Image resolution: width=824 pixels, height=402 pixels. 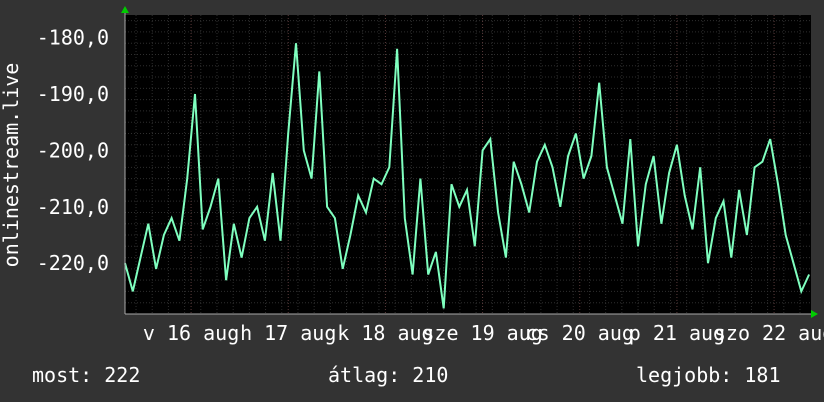 I want to click on average-stat: átlag: 210, so click(x=388, y=375).